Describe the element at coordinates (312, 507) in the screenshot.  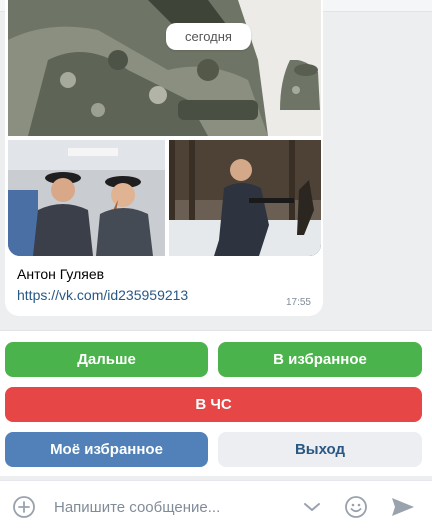
I see `chevron-down-icon` at that location.